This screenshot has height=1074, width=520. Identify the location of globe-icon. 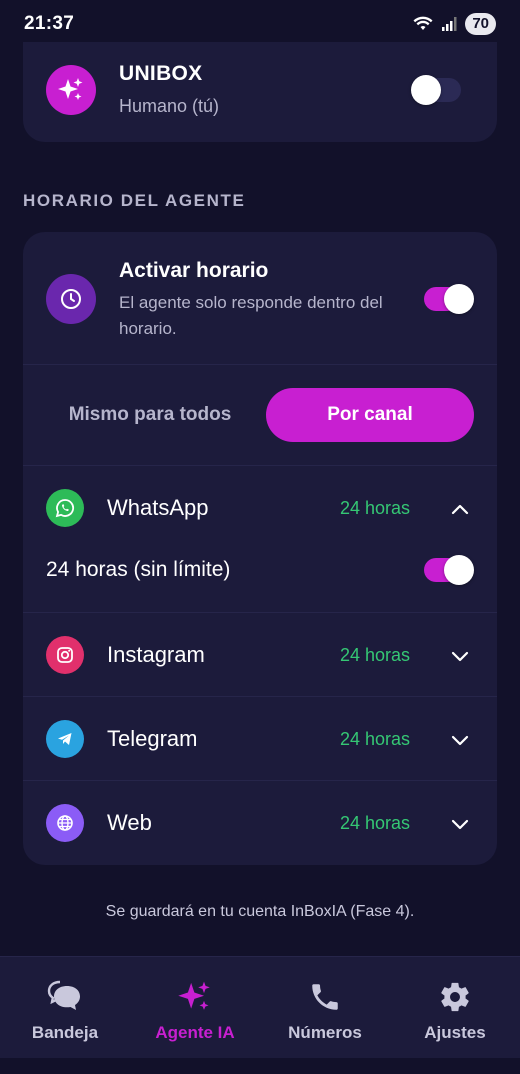
(65, 823).